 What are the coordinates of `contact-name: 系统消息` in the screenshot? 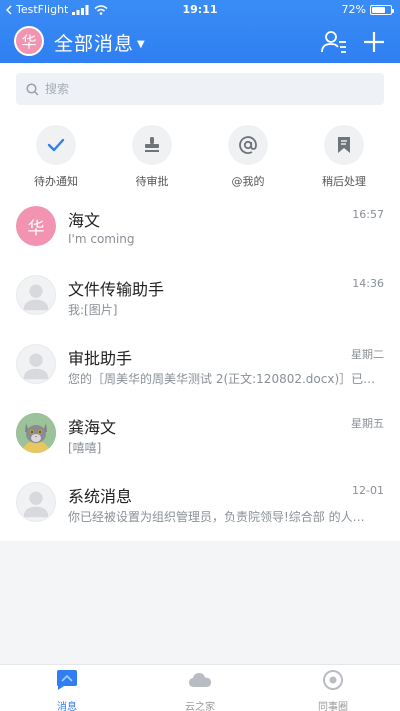 It's located at (100, 496).